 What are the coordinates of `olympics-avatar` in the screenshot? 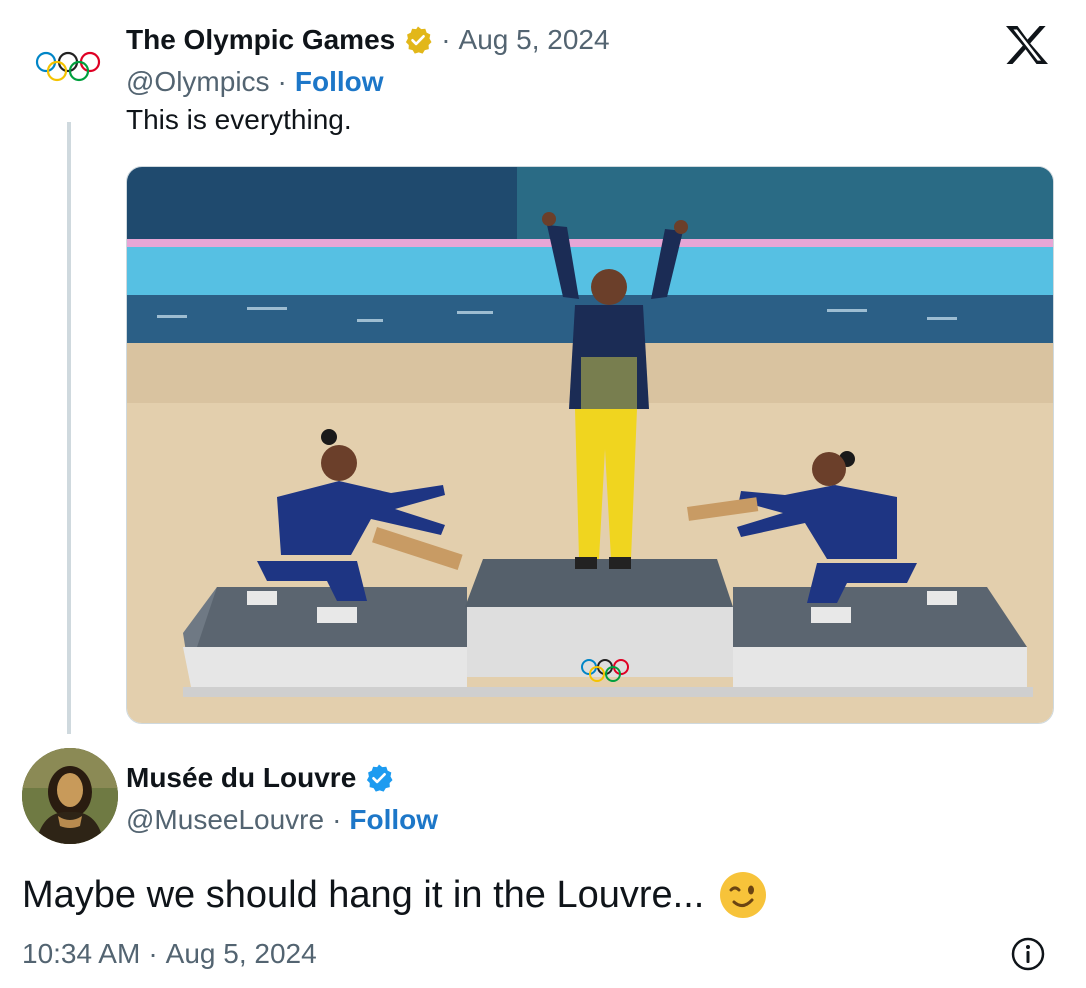 It's located at (70, 68).